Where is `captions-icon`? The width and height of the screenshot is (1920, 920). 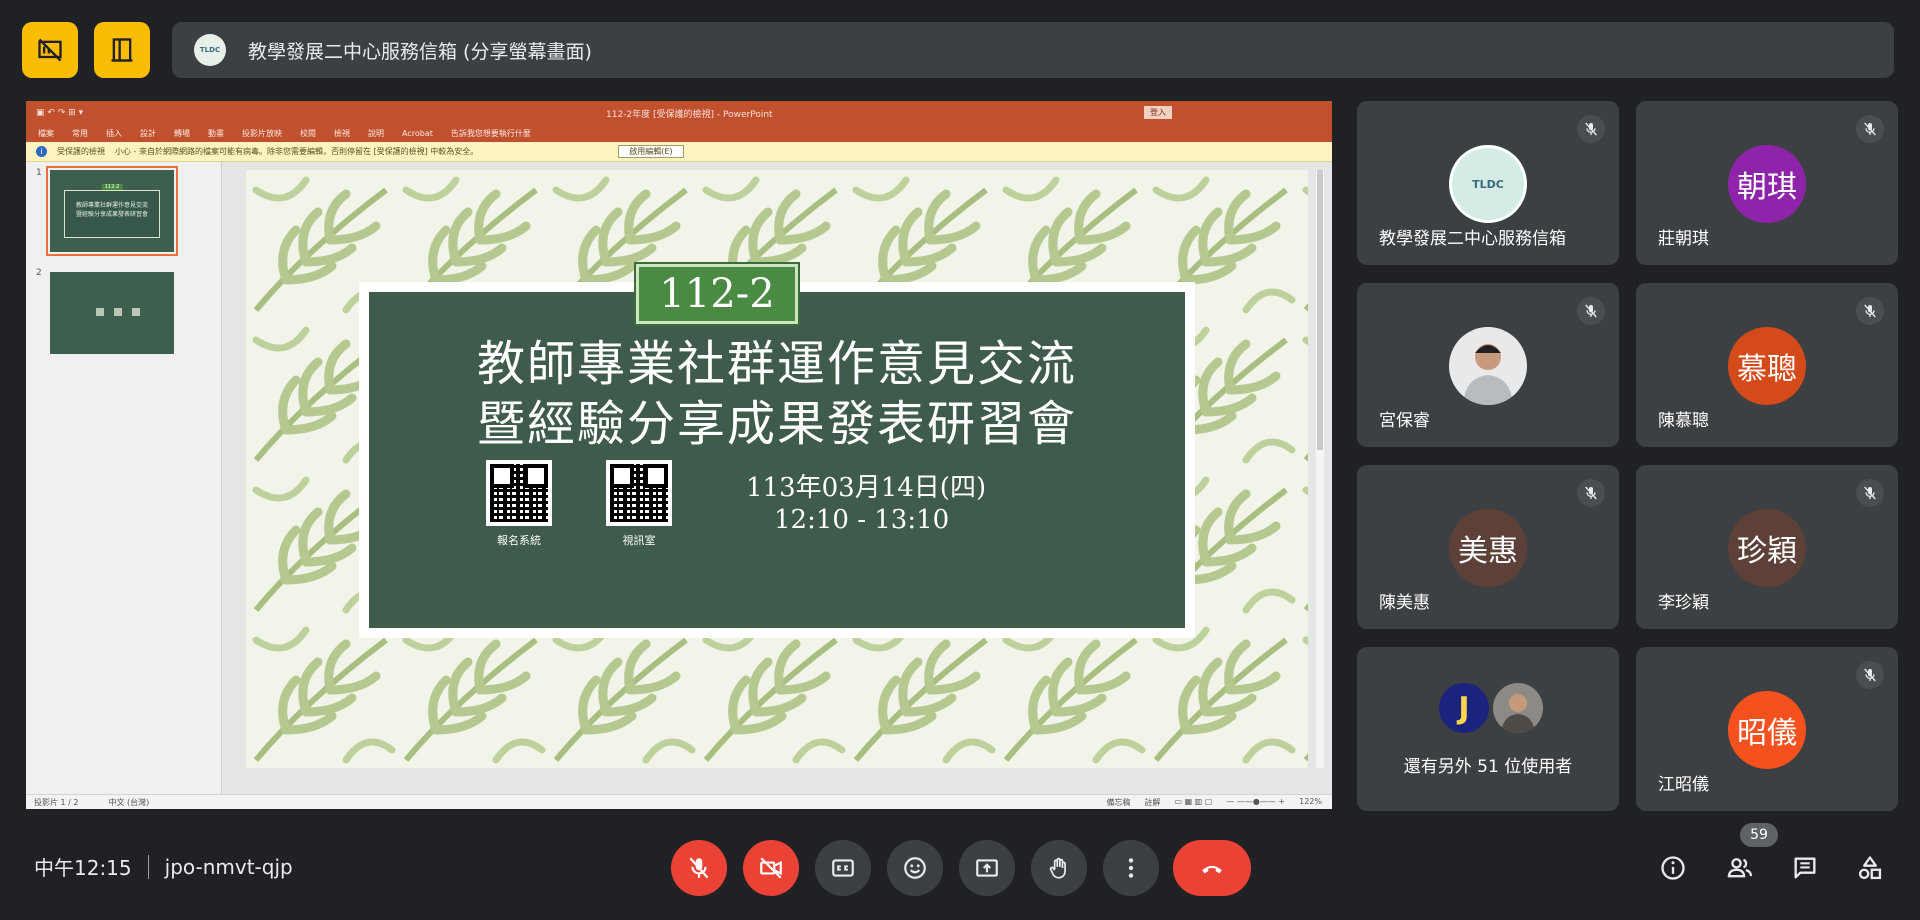
captions-icon is located at coordinates (843, 868).